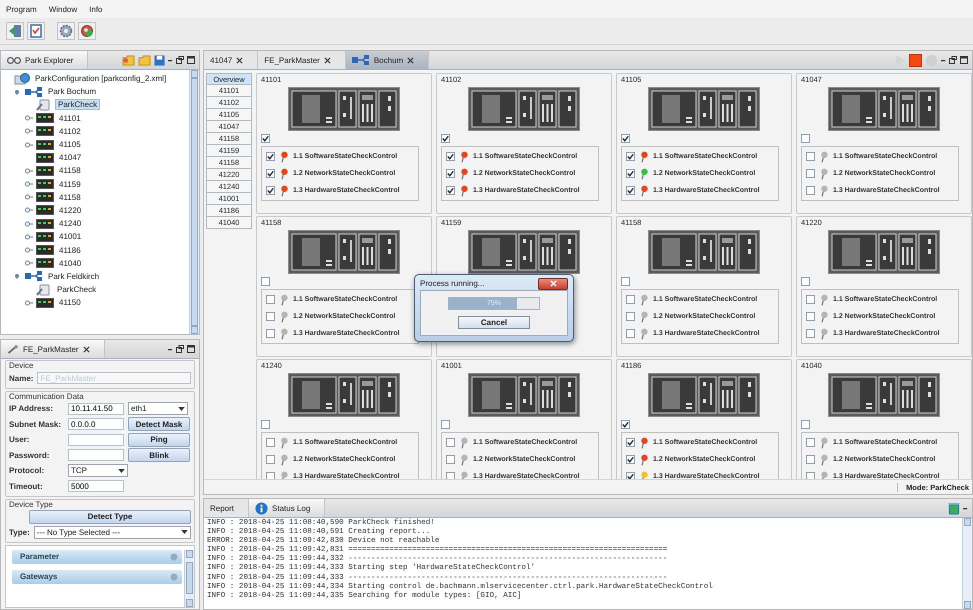 This screenshot has height=610, width=973. I want to click on menu-item: Info, so click(95, 9).